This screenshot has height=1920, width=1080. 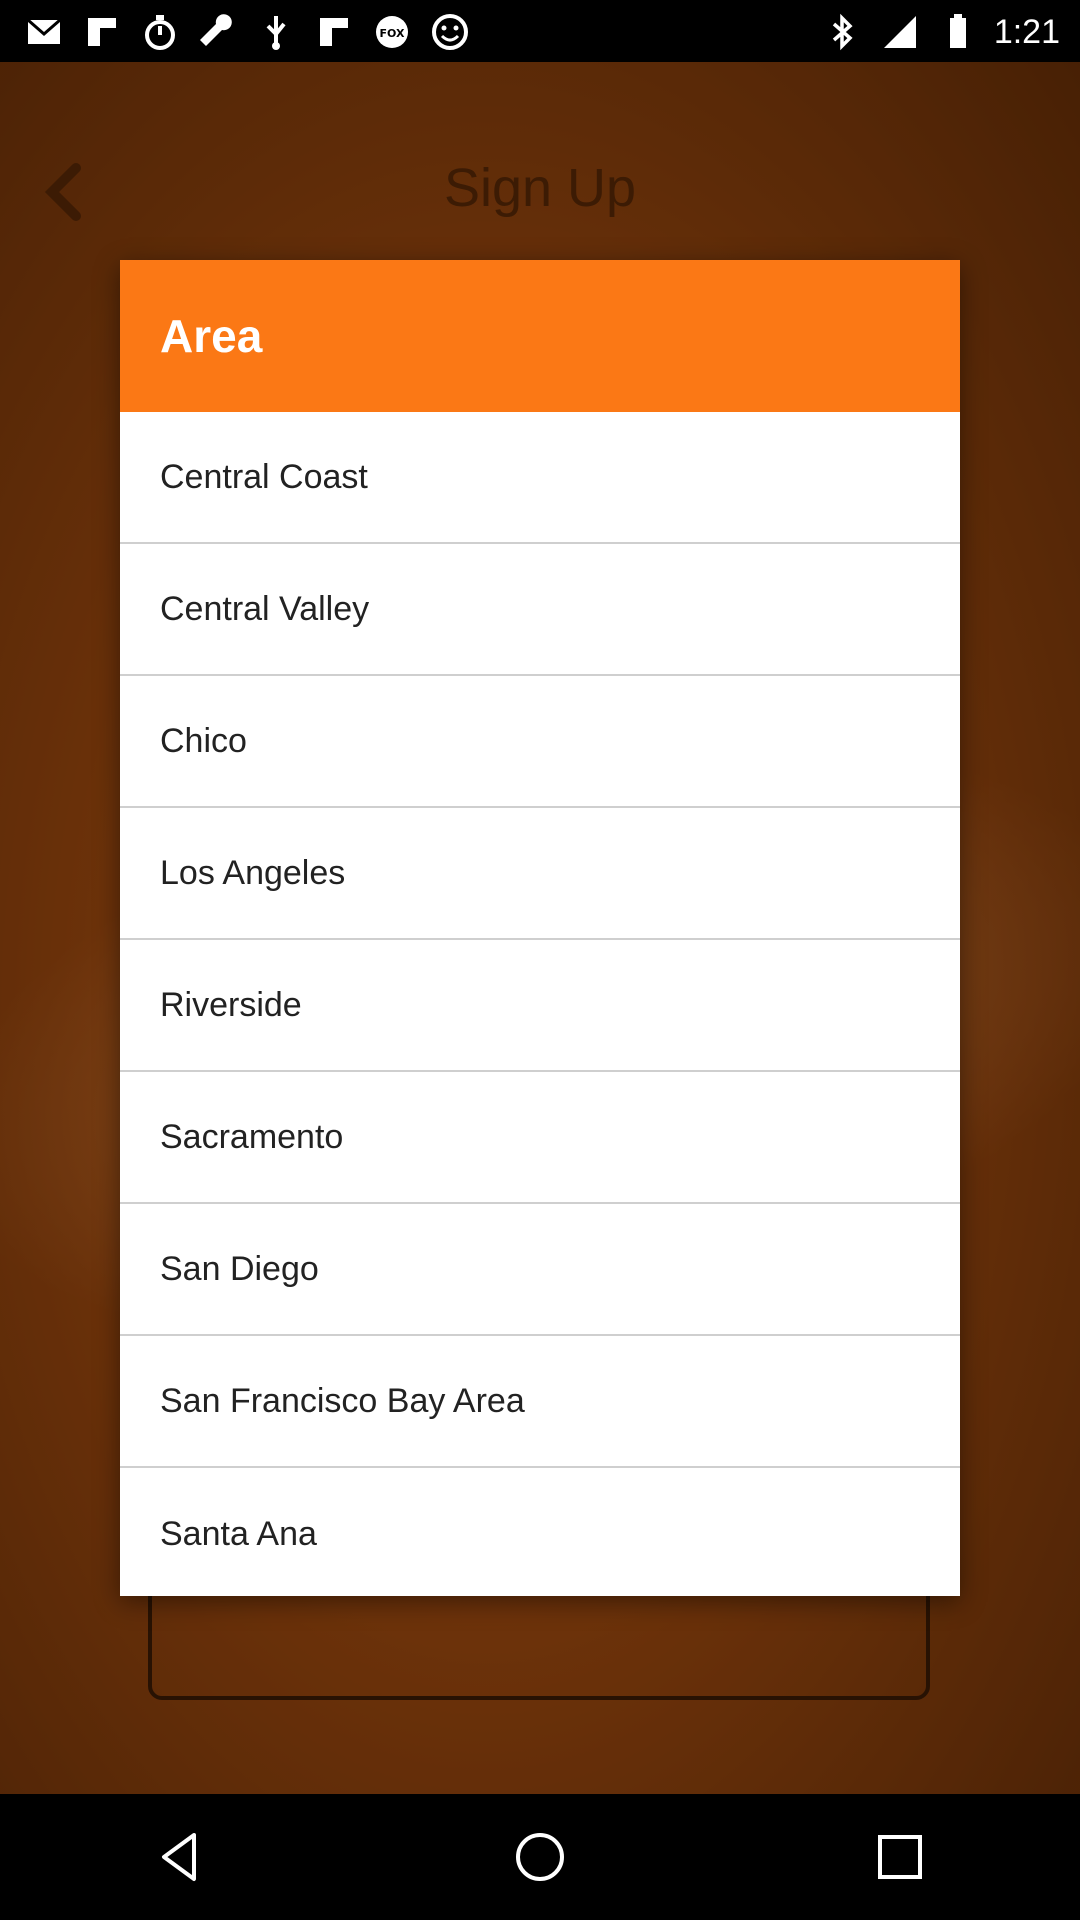 I want to click on fox-sports-icon: FOX, so click(x=392, y=32).